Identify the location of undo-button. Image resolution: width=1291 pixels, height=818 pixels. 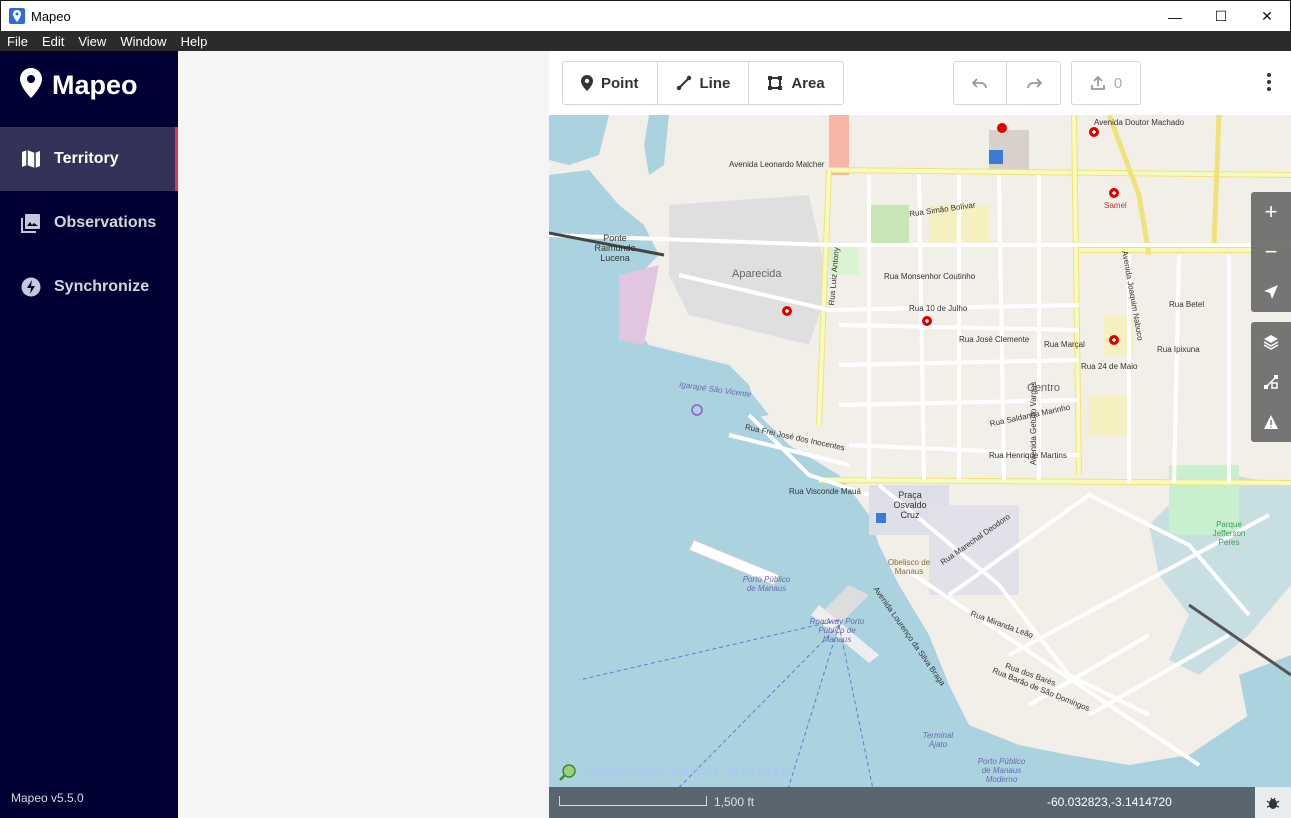
(980, 83).